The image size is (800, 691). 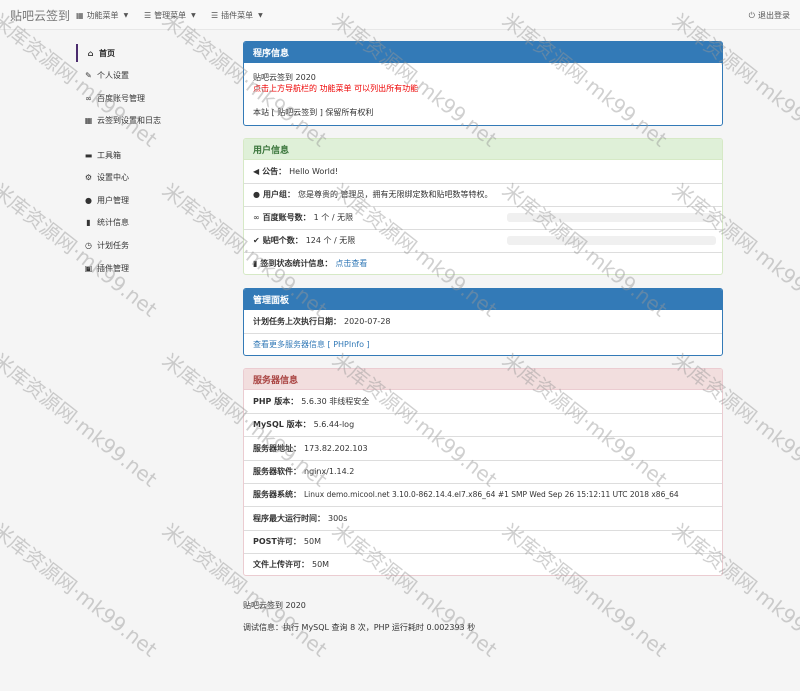 What do you see at coordinates (156, 98) in the screenshot?
I see `sidebar-item-baidu-accounts: ∞ 百度账号管理` at bounding box center [156, 98].